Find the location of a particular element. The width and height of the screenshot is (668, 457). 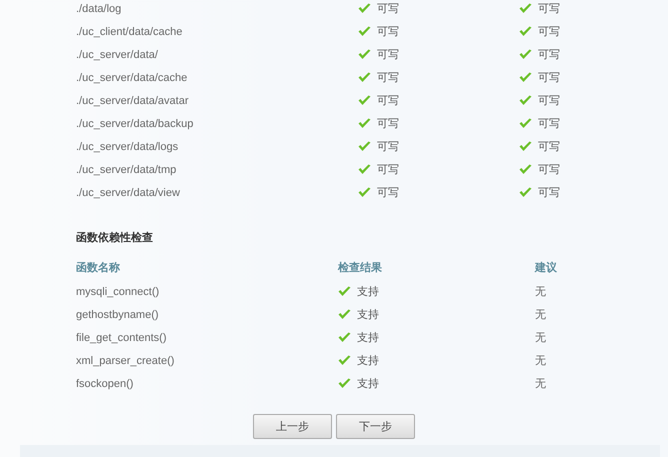

directory-path: ./uc_server/data/view is located at coordinates (128, 193).